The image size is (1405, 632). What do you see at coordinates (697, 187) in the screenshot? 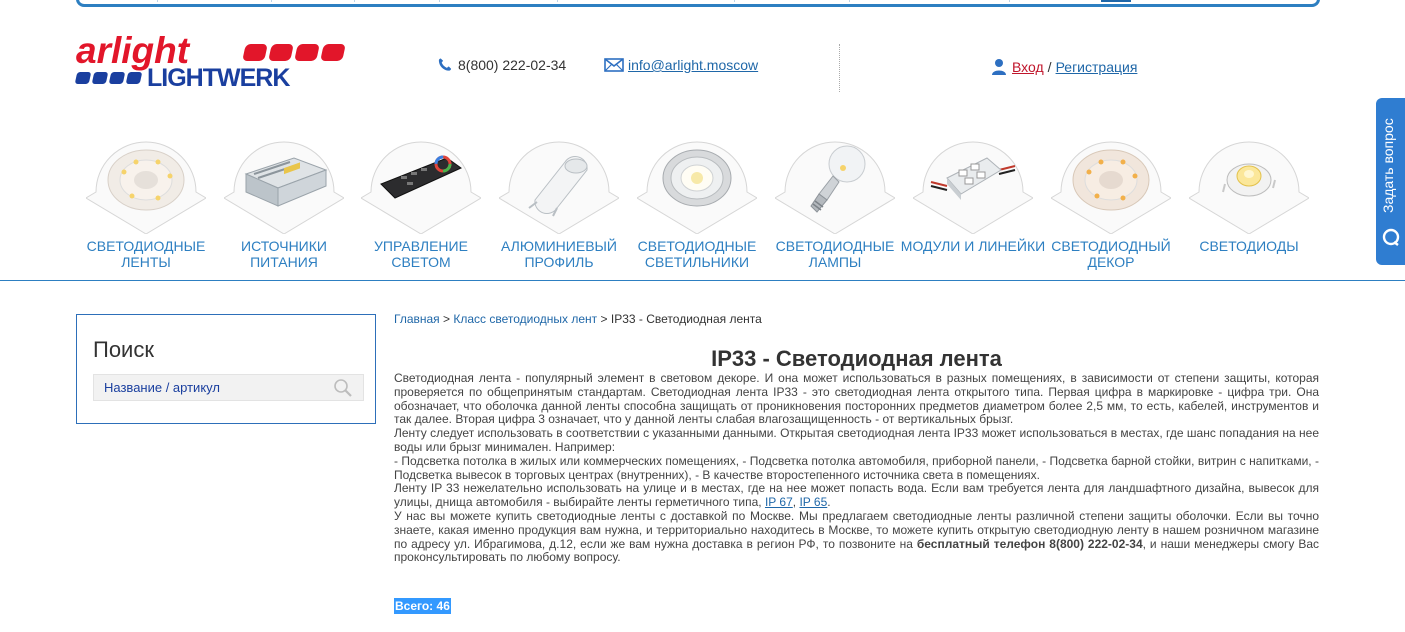
I see `downlight-icon` at bounding box center [697, 187].